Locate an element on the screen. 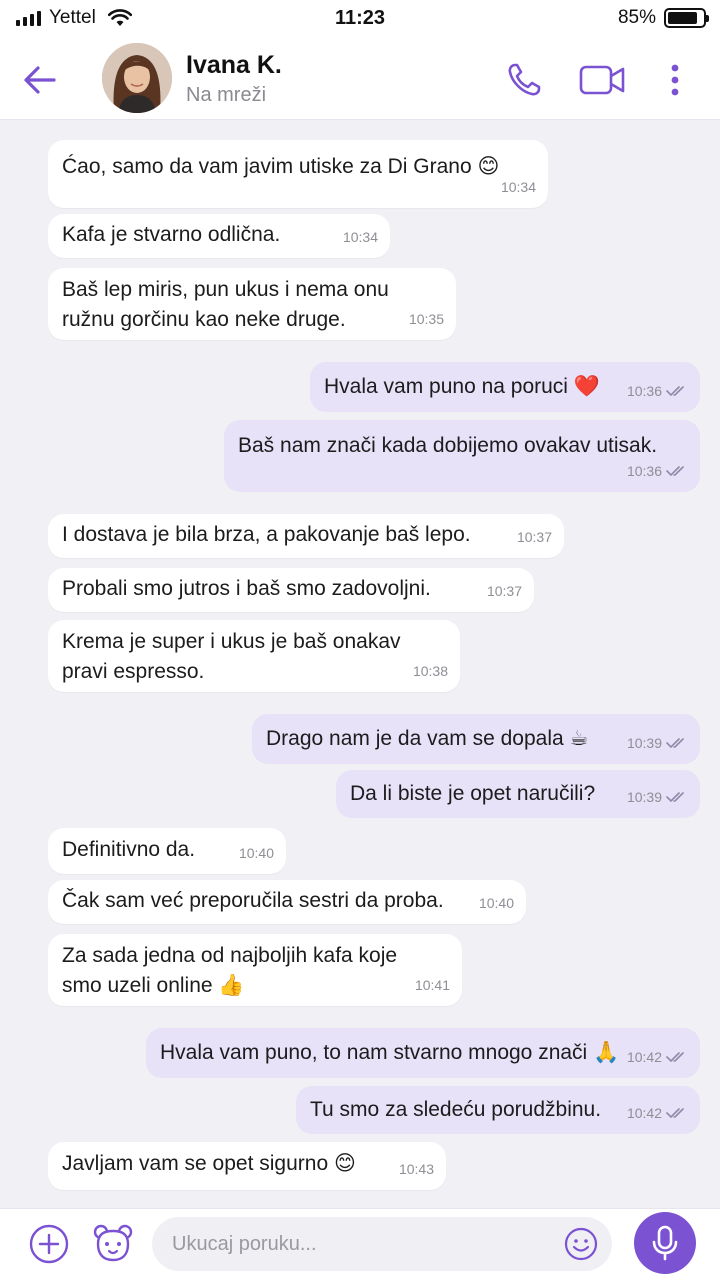 The width and height of the screenshot is (720, 1279). clock: 11:23 is located at coordinates (360, 18).